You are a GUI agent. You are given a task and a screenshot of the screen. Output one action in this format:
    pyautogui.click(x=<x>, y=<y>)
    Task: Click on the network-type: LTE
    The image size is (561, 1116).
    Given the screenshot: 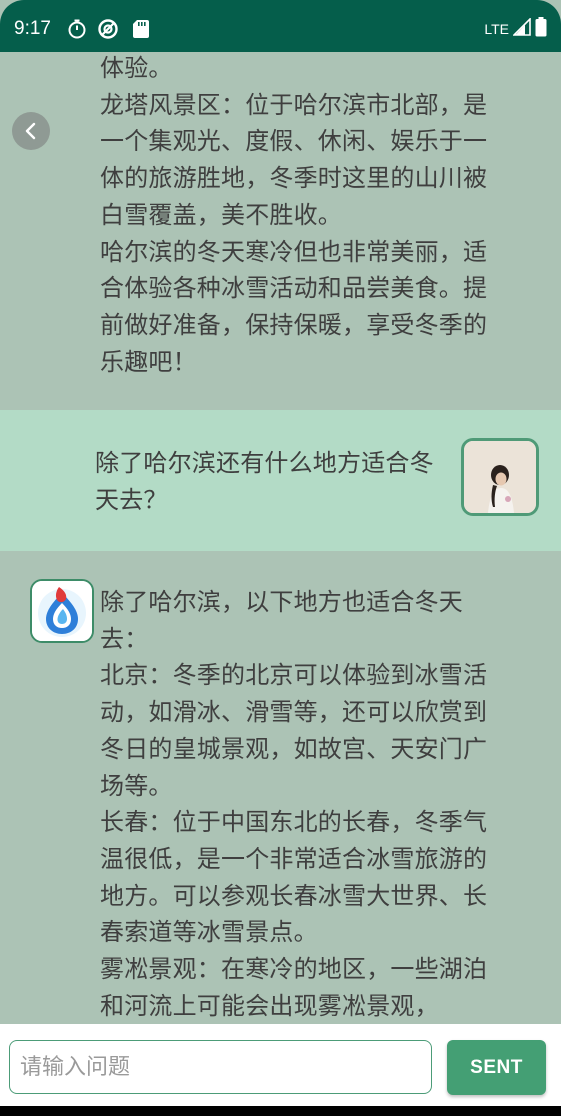 What is the action you would take?
    pyautogui.click(x=496, y=29)
    